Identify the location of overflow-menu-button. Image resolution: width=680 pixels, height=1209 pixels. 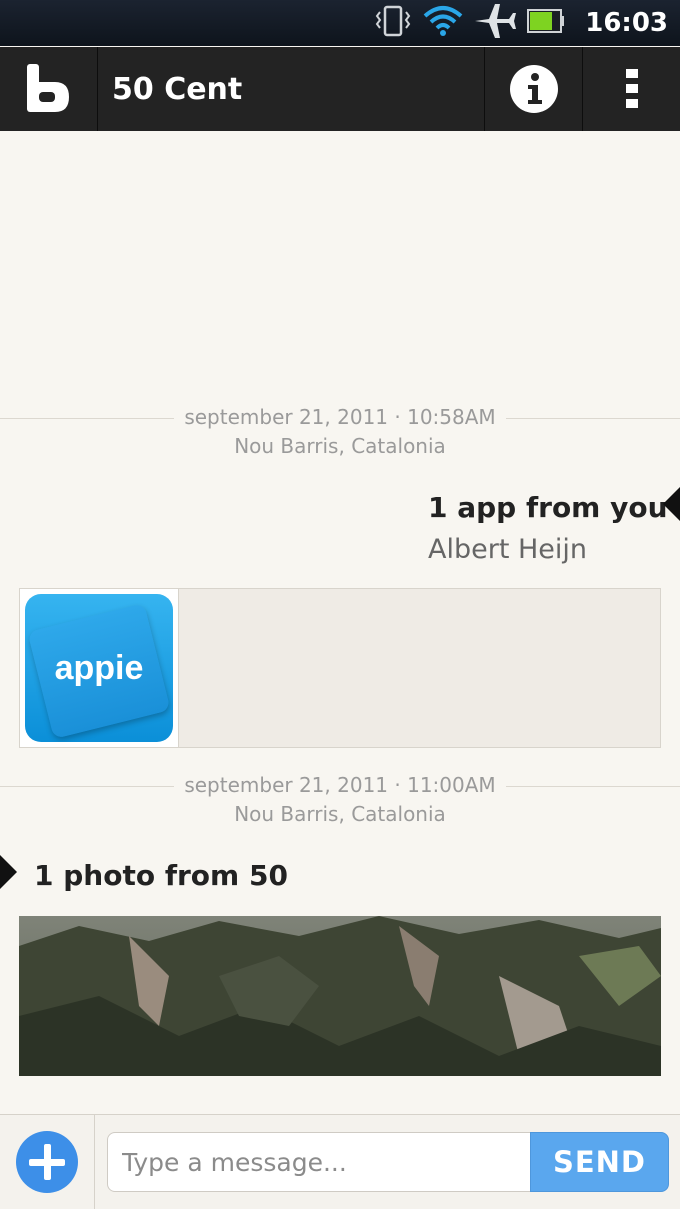
(631, 89).